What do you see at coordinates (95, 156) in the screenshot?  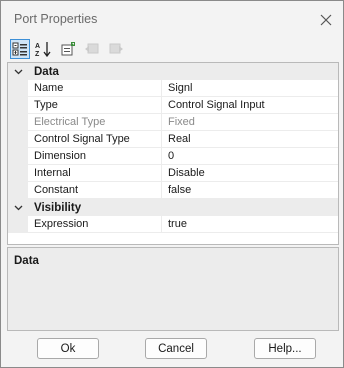 I see `property-name: Dimension` at bounding box center [95, 156].